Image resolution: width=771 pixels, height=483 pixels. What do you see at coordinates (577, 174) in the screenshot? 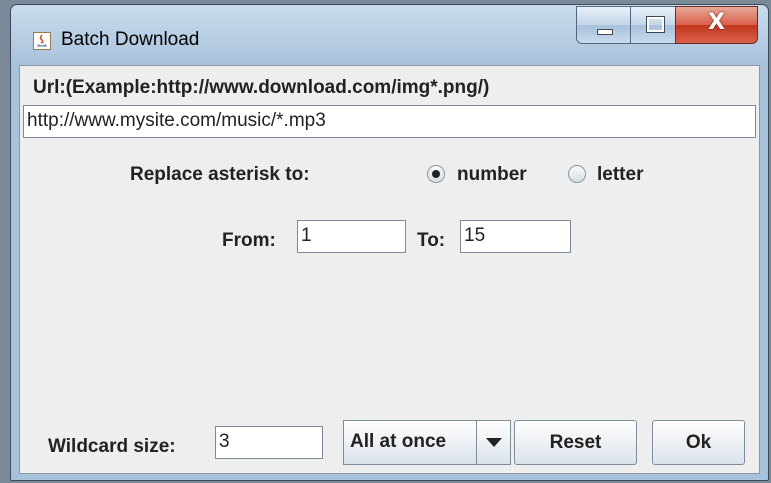
I see `letter-radio` at bounding box center [577, 174].